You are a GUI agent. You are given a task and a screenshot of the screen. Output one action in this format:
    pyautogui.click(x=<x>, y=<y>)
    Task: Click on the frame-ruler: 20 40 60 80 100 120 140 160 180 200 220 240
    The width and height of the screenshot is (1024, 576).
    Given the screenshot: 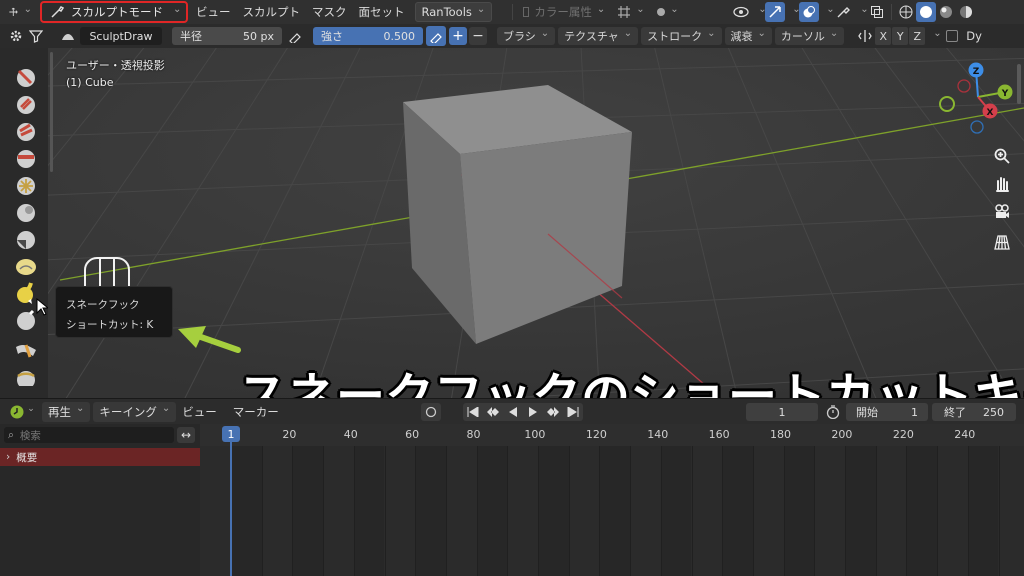 What is the action you would take?
    pyautogui.click(x=612, y=435)
    